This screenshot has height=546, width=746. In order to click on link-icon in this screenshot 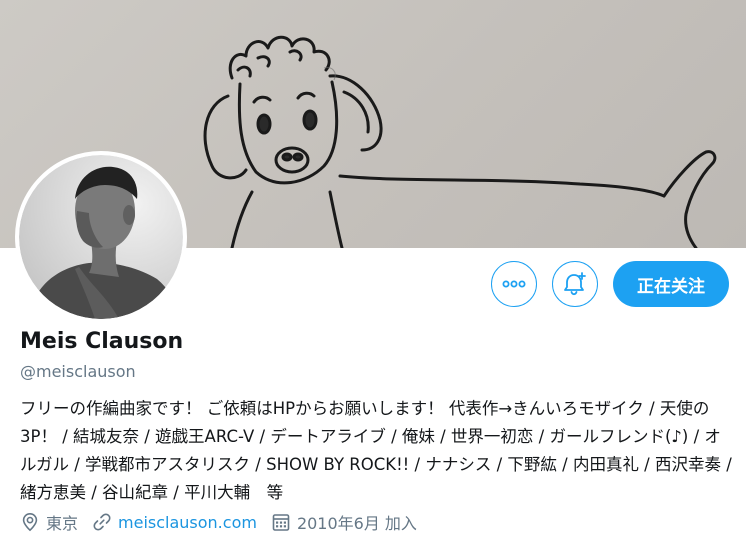, I will do `click(102, 522)`.